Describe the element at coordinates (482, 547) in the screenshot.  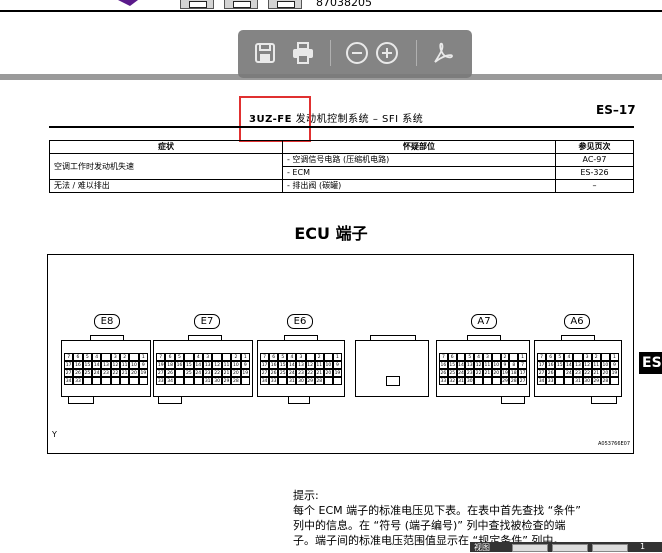
I see `view-label: 视图` at that location.